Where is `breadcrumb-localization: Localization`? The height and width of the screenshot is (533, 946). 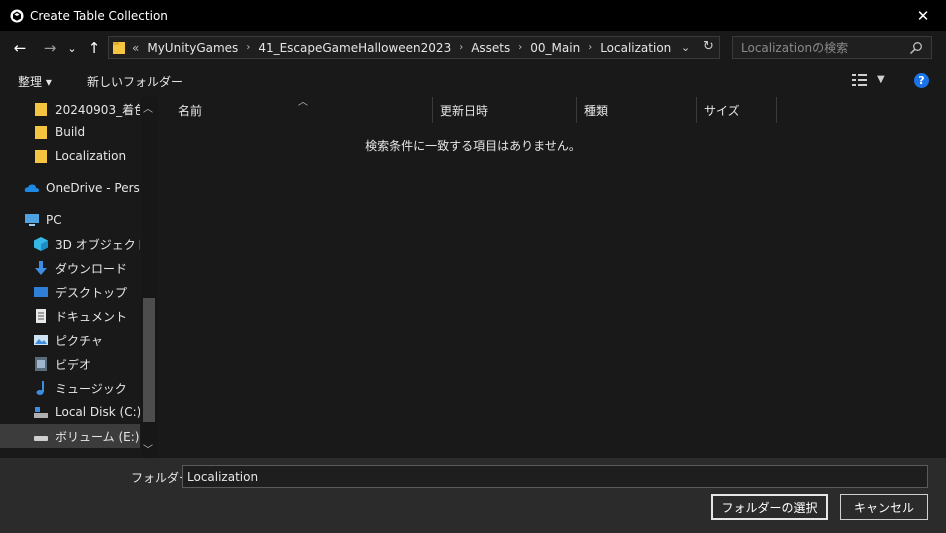
breadcrumb-localization: Localization is located at coordinates (635, 48).